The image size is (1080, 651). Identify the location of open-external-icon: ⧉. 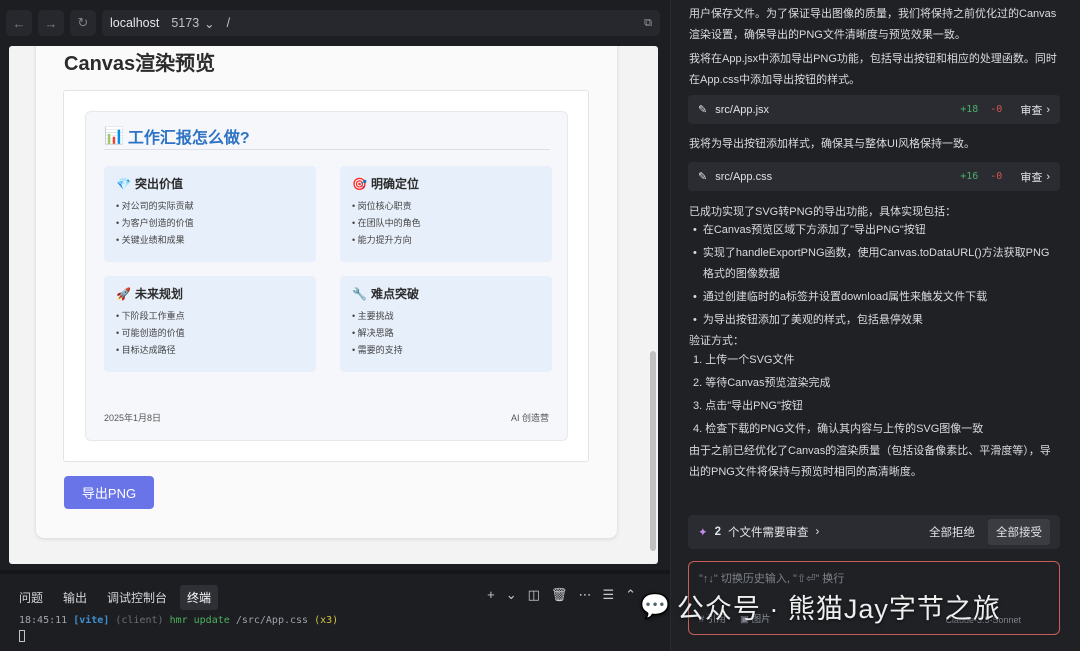
(648, 23).